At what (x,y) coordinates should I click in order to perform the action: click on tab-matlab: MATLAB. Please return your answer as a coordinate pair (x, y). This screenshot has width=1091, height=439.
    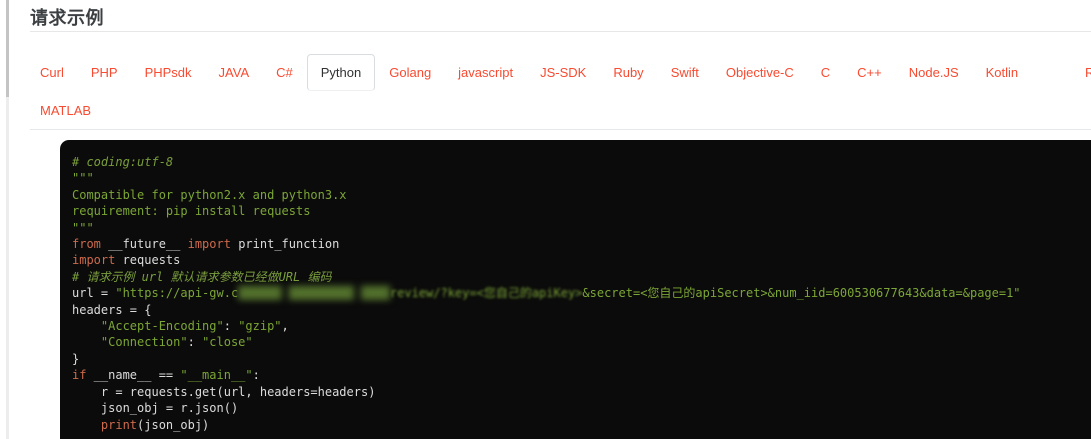
    Looking at the image, I should click on (65, 110).